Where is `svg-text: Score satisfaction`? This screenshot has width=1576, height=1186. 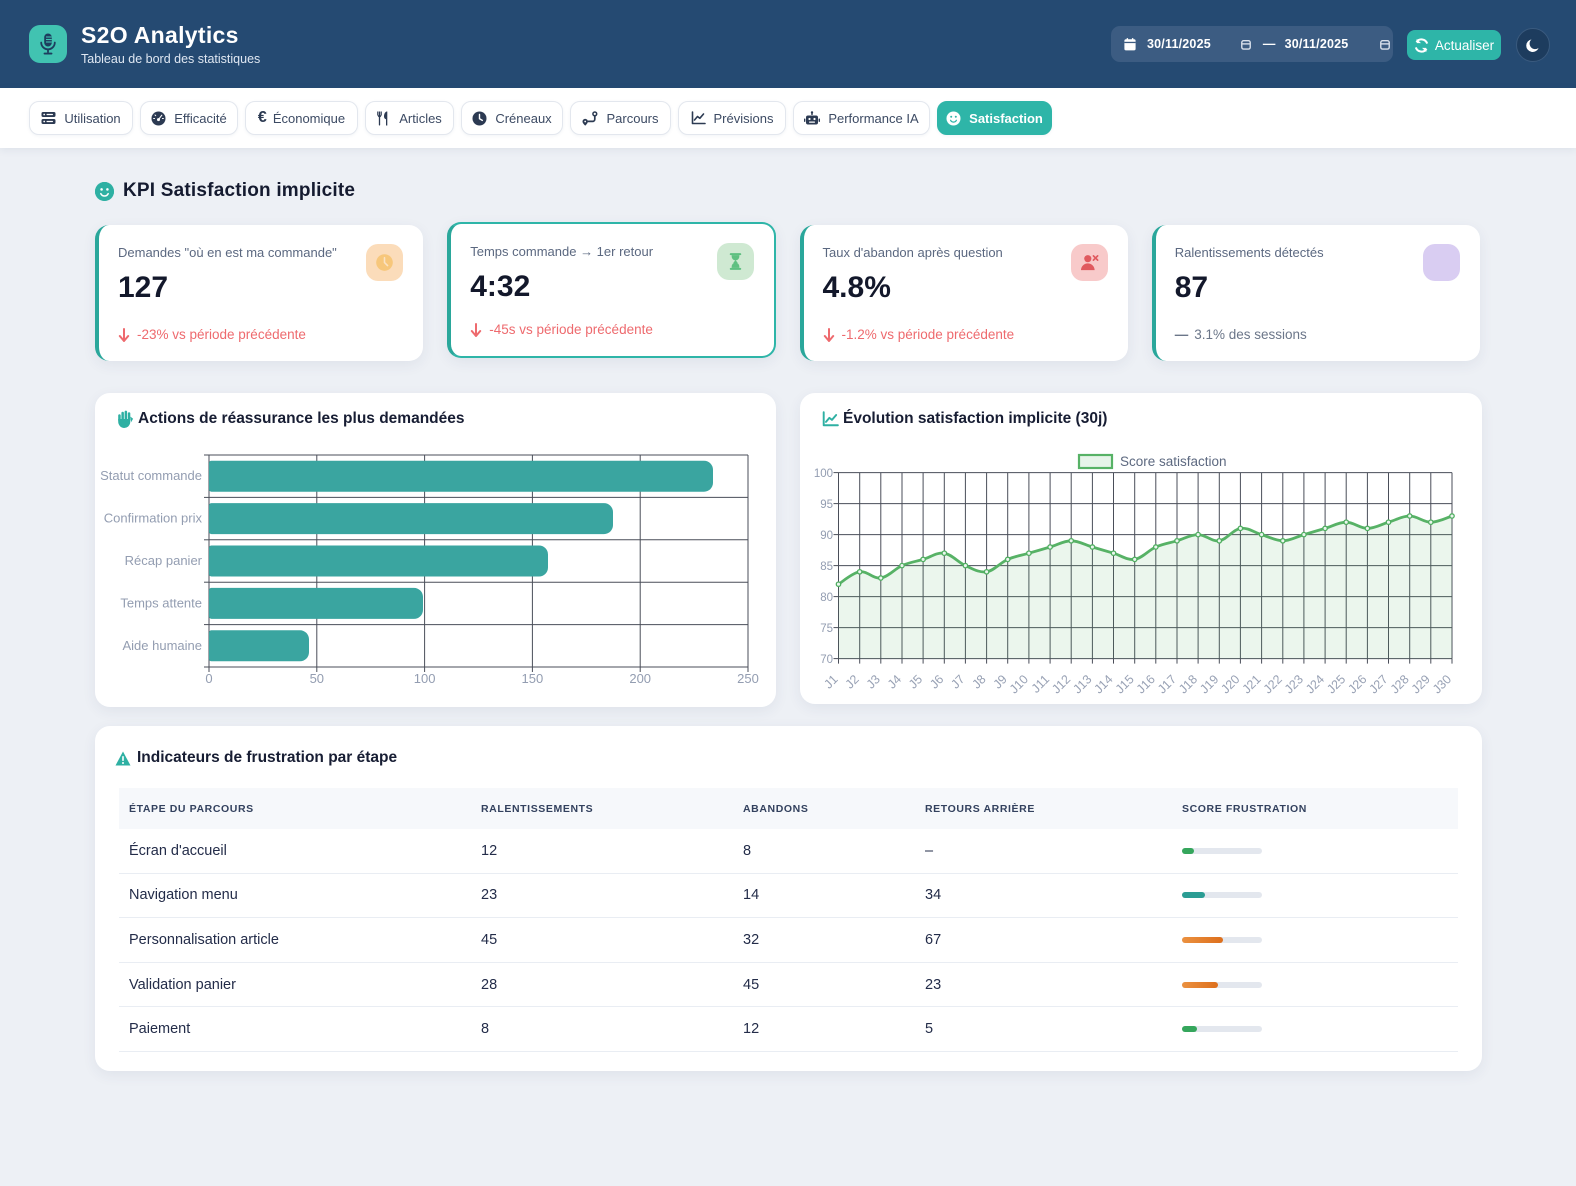 svg-text: Score satisfaction is located at coordinates (1173, 461).